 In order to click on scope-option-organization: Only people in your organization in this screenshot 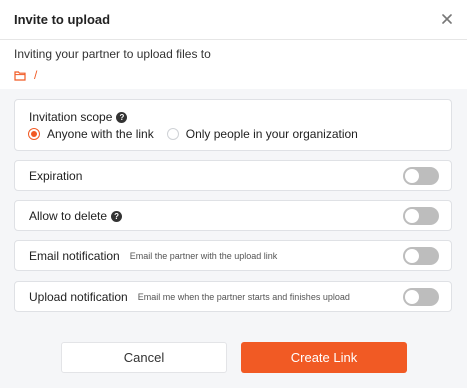, I will do `click(262, 134)`.